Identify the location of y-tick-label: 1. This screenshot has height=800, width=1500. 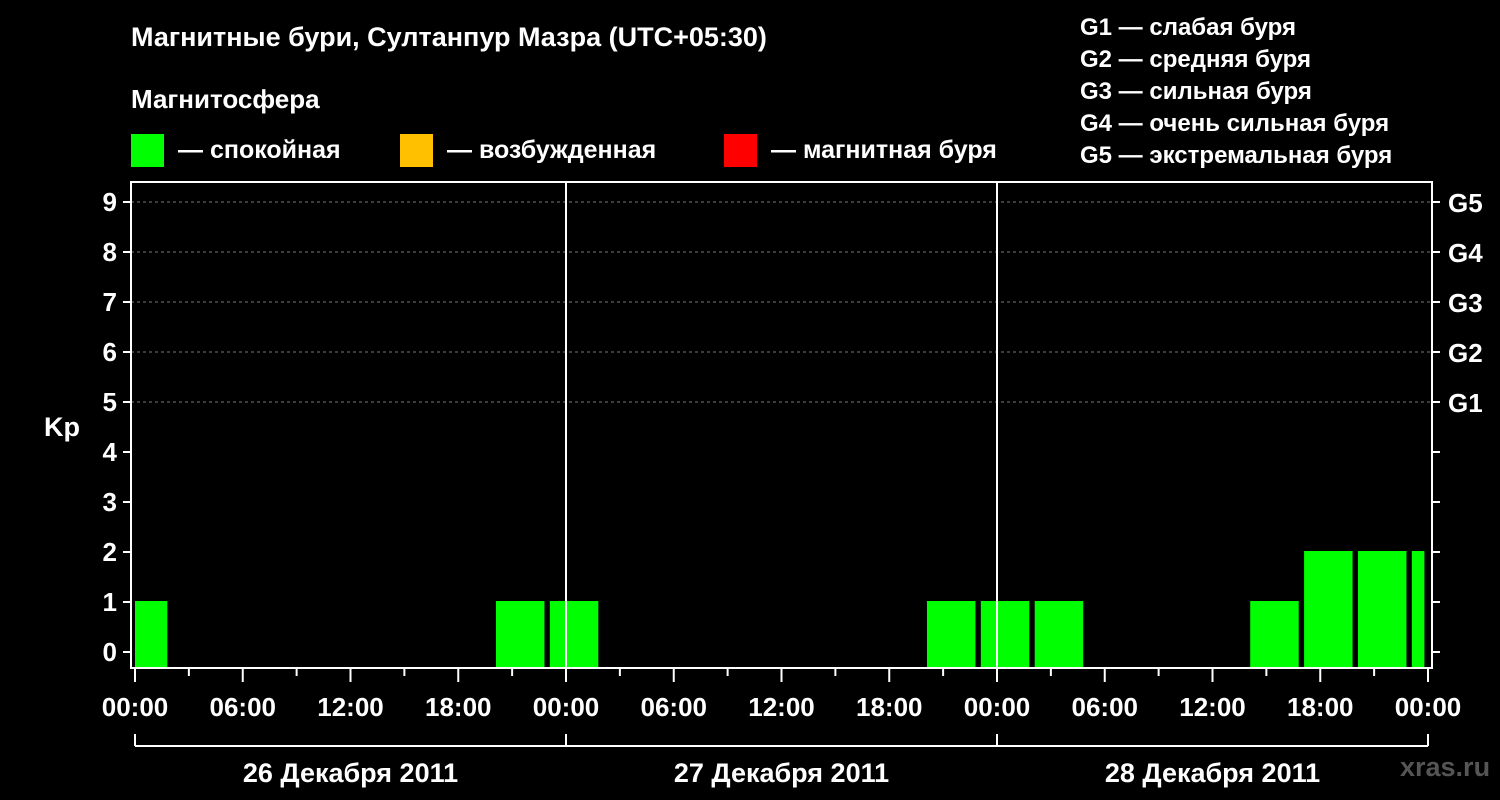
(110, 602).